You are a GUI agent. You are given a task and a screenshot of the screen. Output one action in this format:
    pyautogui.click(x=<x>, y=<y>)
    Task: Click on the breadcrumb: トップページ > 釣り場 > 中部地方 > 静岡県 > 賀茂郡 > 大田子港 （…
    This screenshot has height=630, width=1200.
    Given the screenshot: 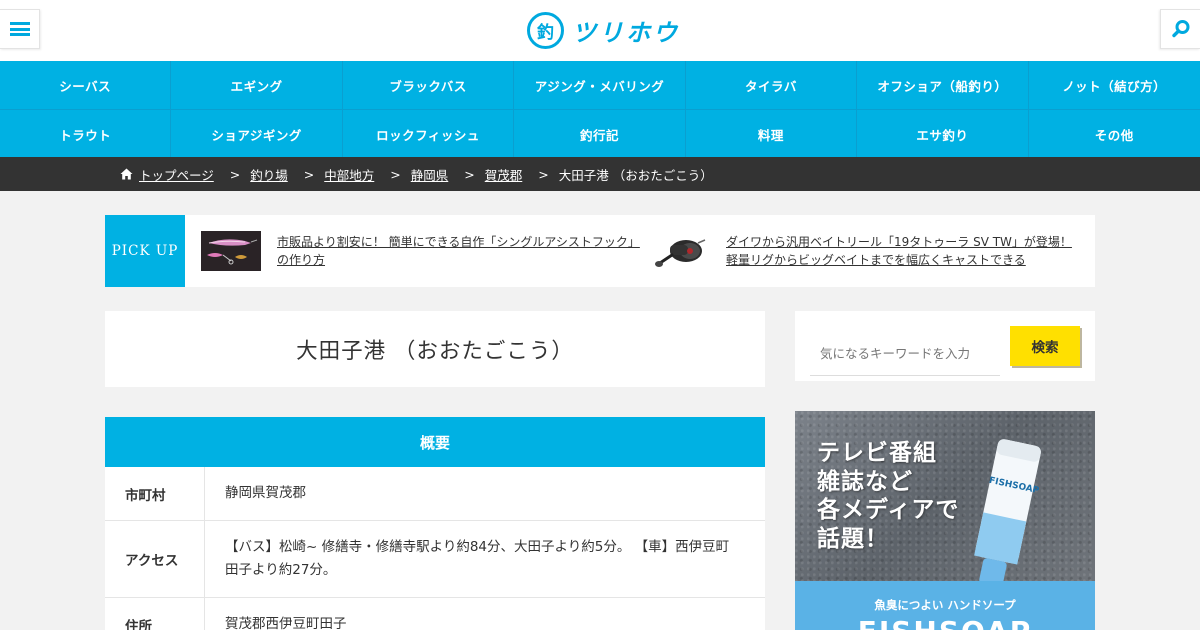 What is the action you would take?
    pyautogui.click(x=600, y=174)
    